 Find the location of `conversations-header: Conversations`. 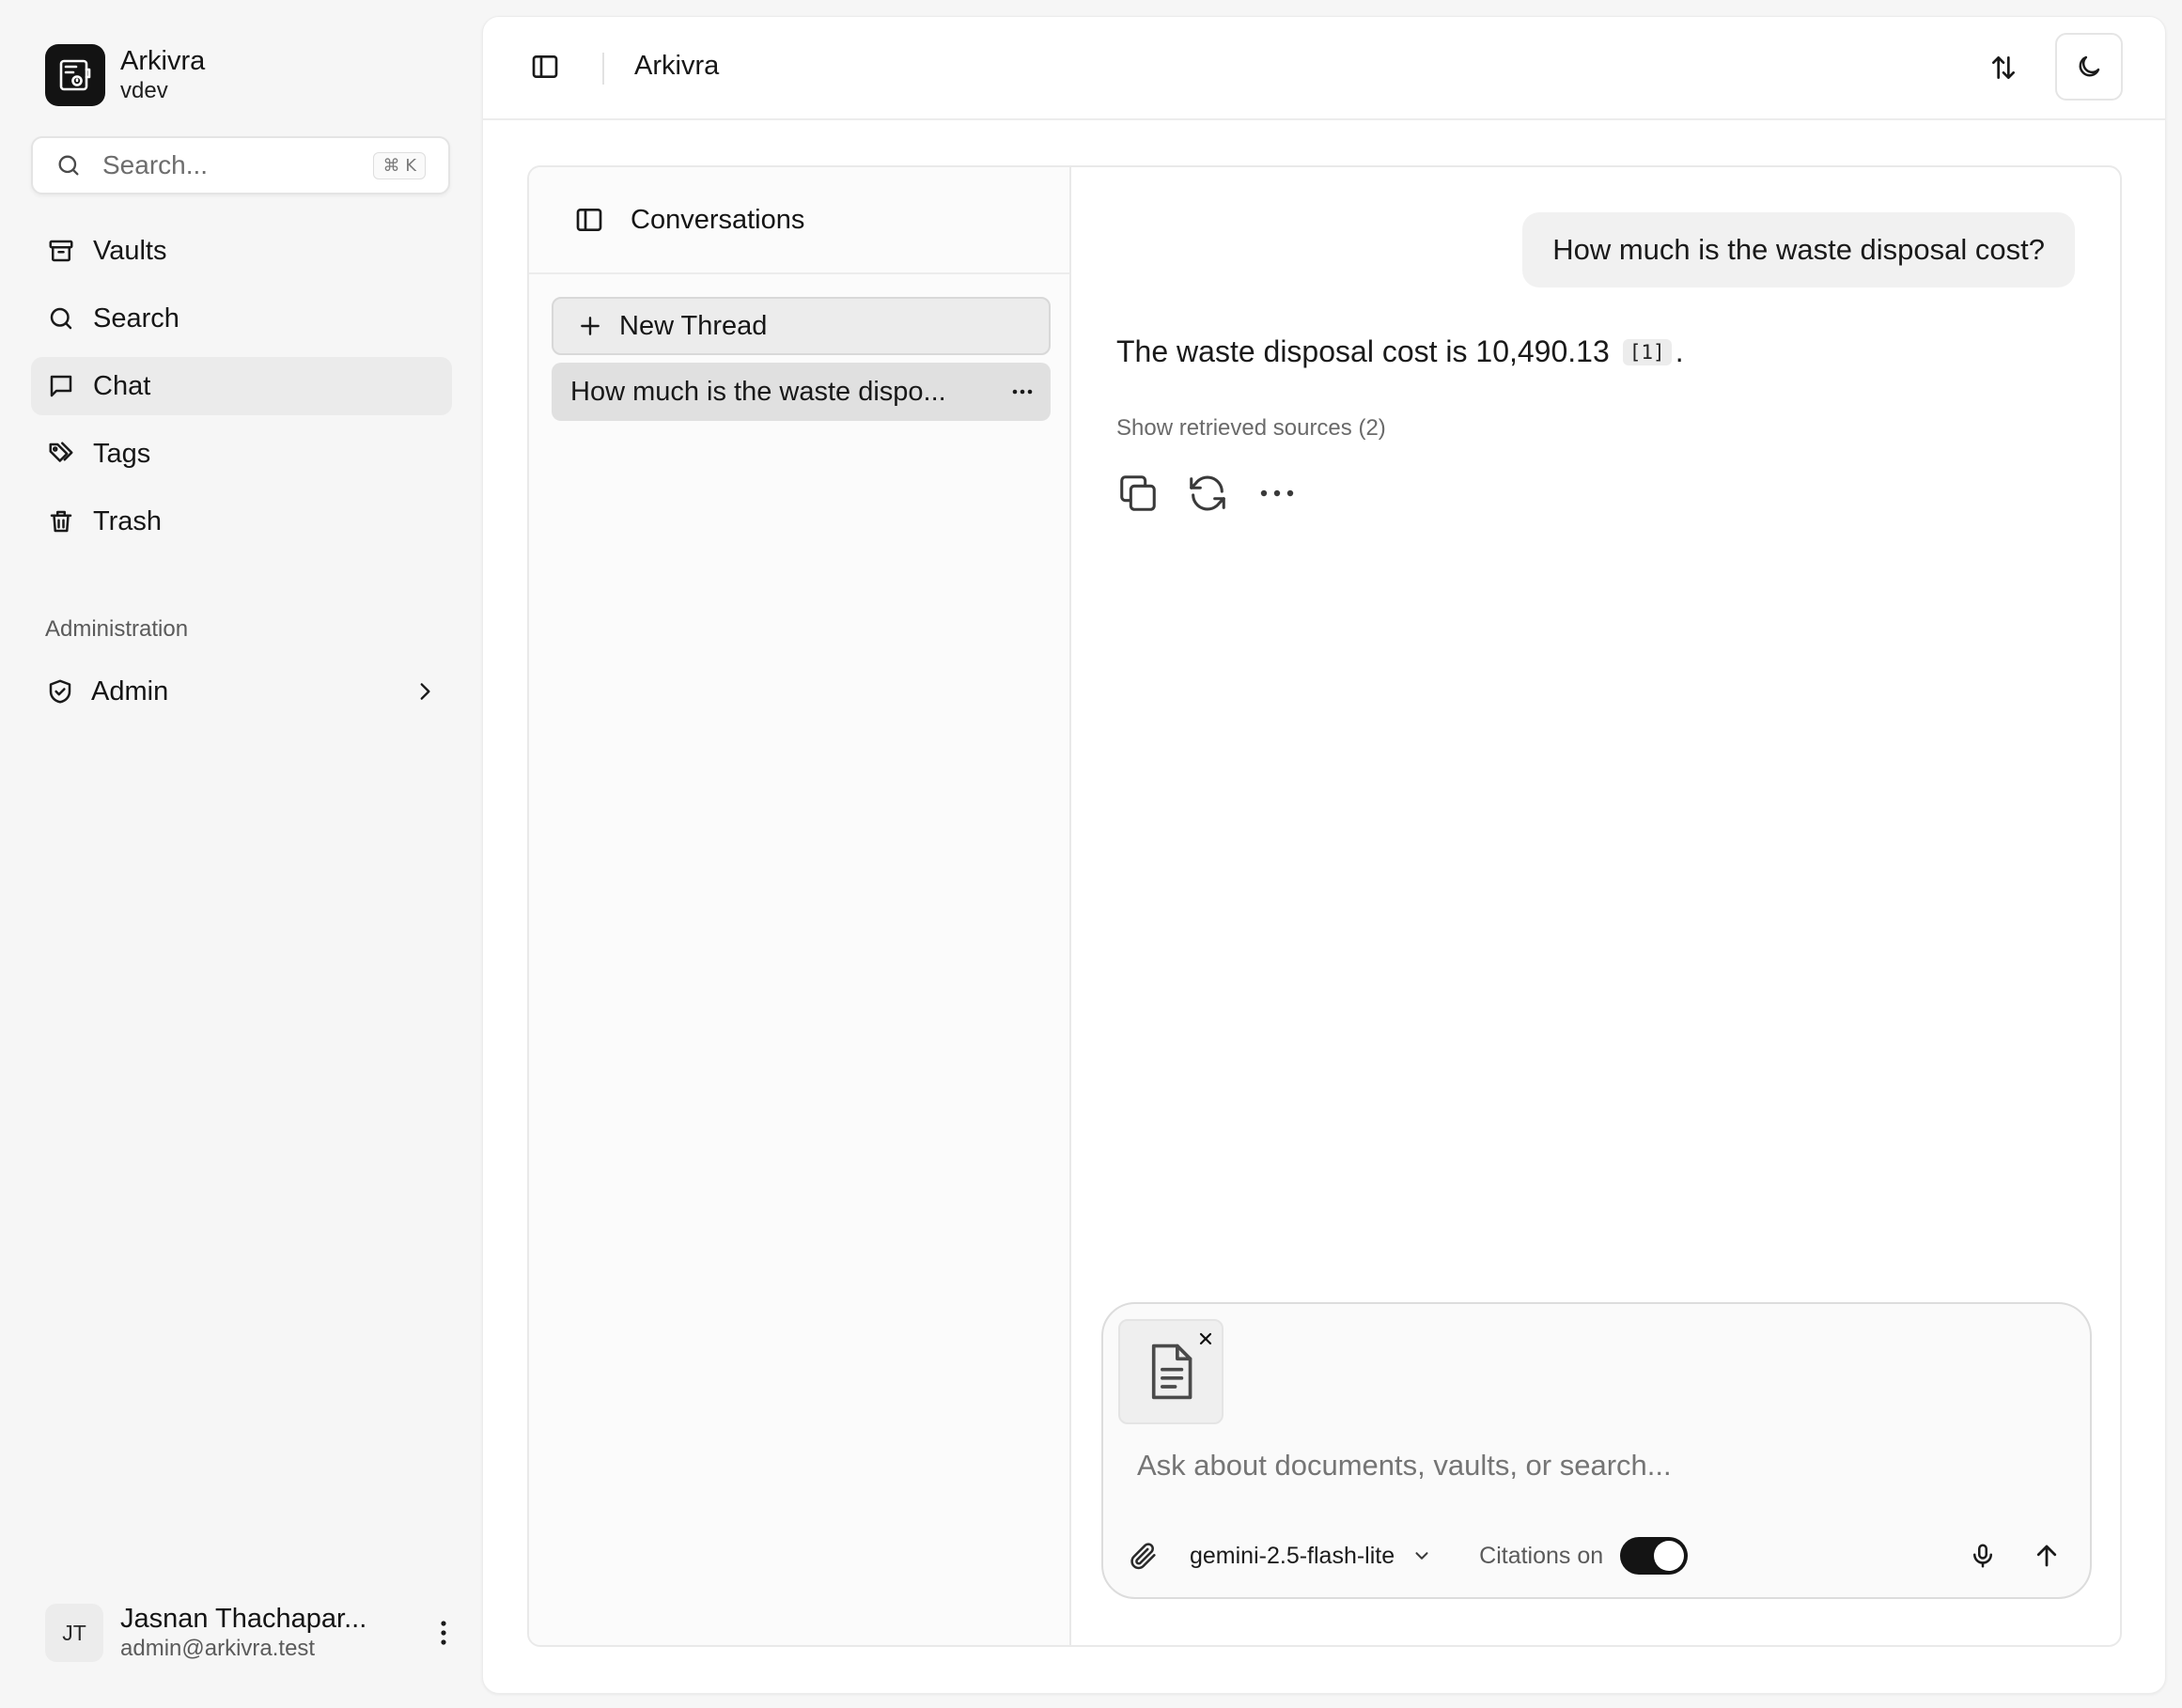

conversations-header: Conversations is located at coordinates (799, 220).